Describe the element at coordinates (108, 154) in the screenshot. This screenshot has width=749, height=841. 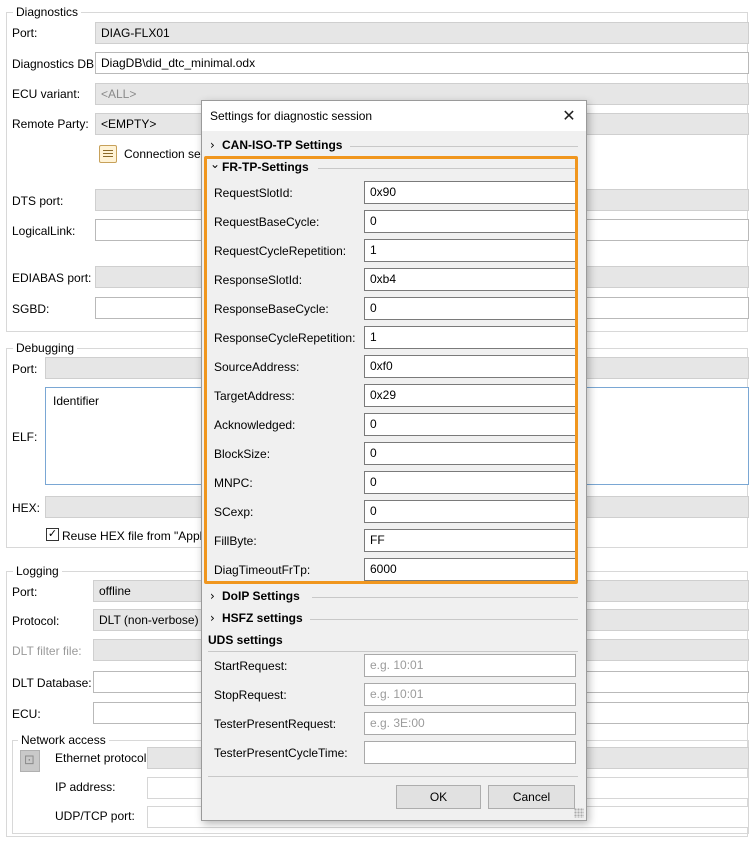
I see `connection-settings-icon` at that location.